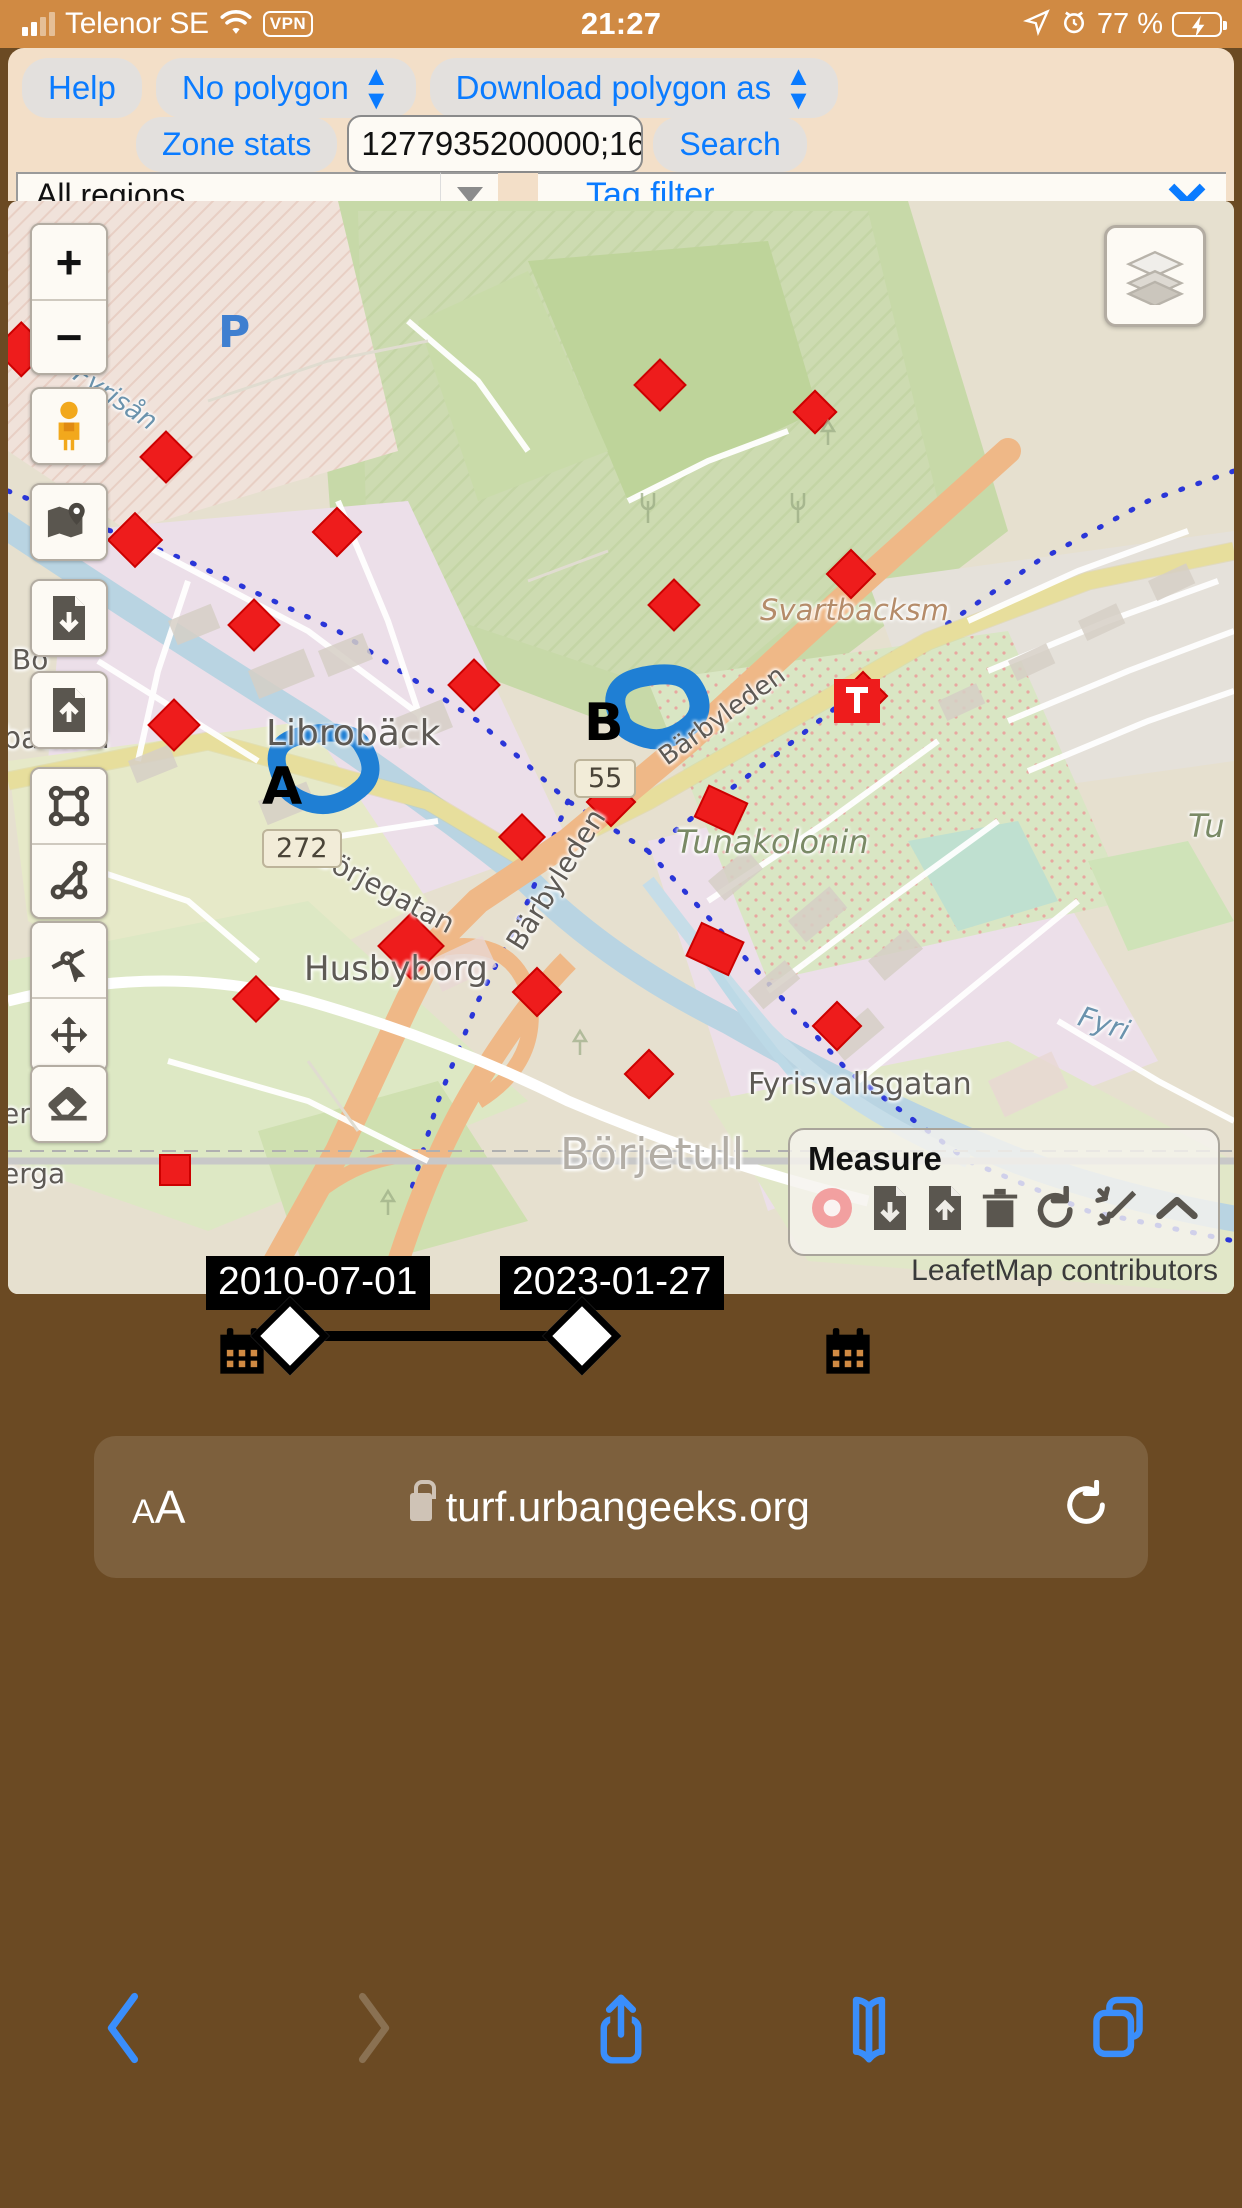 Image resolution: width=1242 pixels, height=2208 pixels. I want to click on map-pin-button, so click(69, 522).